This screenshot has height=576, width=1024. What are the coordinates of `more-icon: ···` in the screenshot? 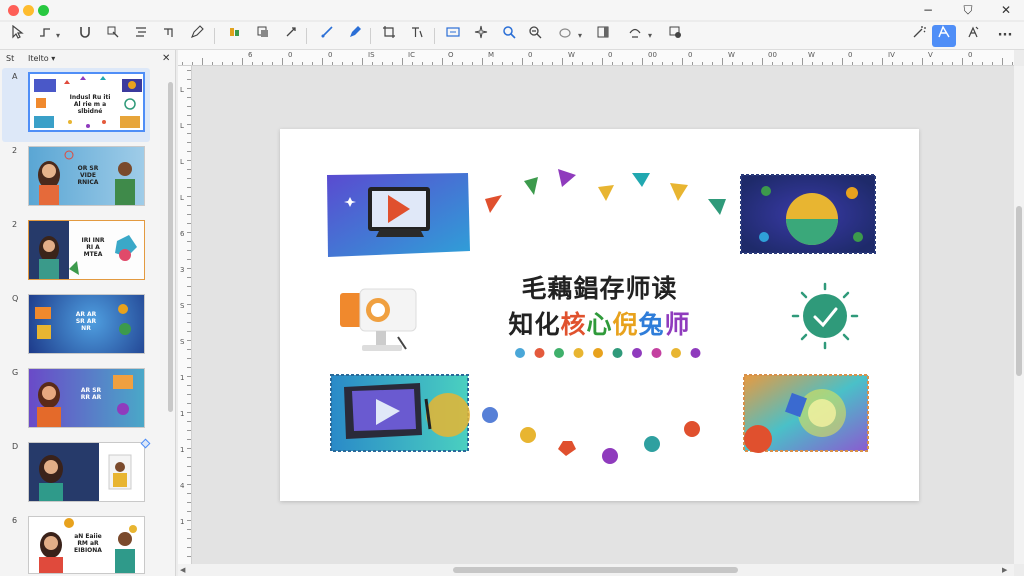 It's located at (1005, 36).